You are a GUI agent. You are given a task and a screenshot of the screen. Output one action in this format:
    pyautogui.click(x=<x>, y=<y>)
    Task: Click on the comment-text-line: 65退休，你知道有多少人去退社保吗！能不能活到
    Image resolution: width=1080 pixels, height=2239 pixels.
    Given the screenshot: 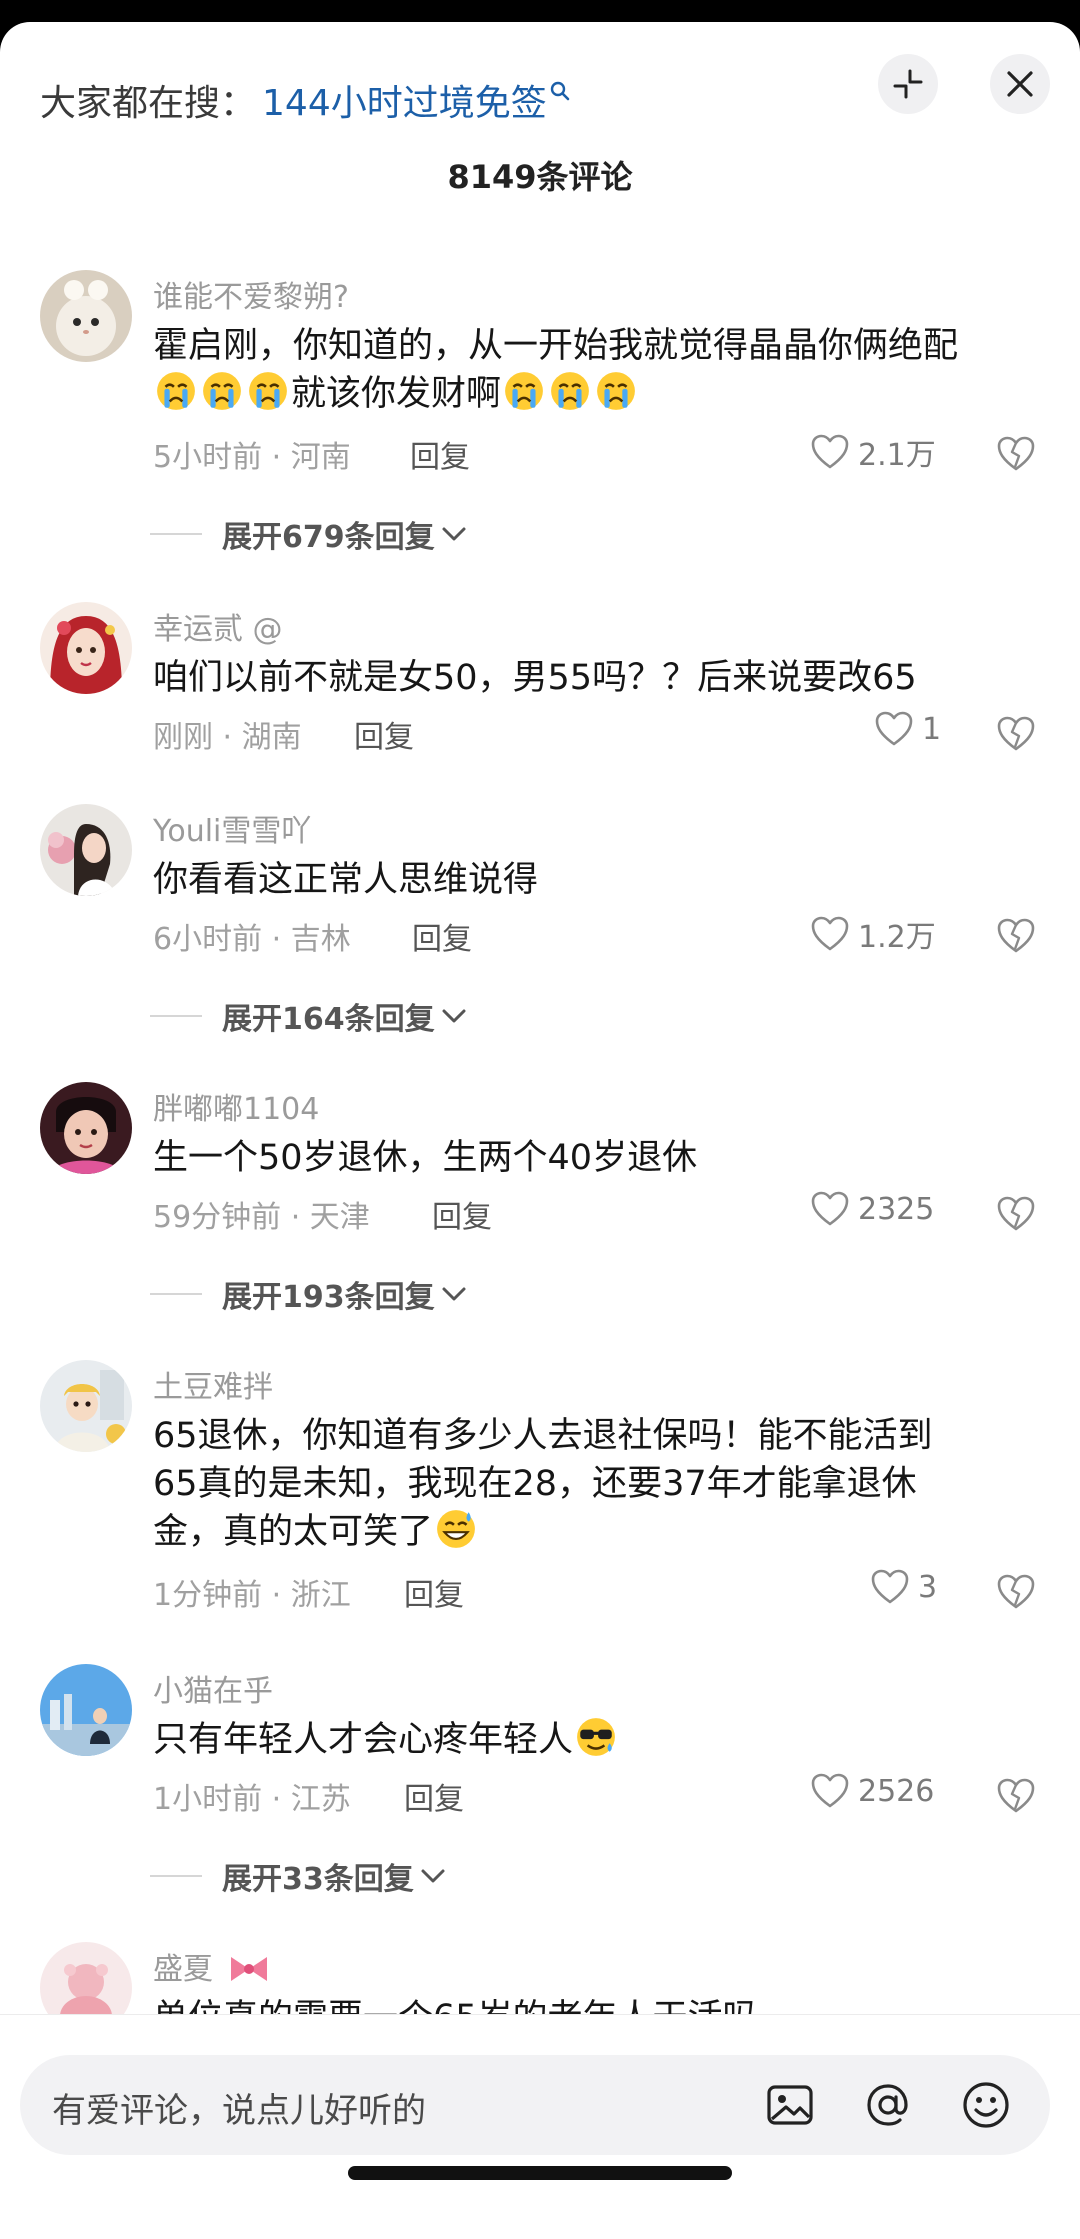 What is the action you would take?
    pyautogui.click(x=543, y=1436)
    